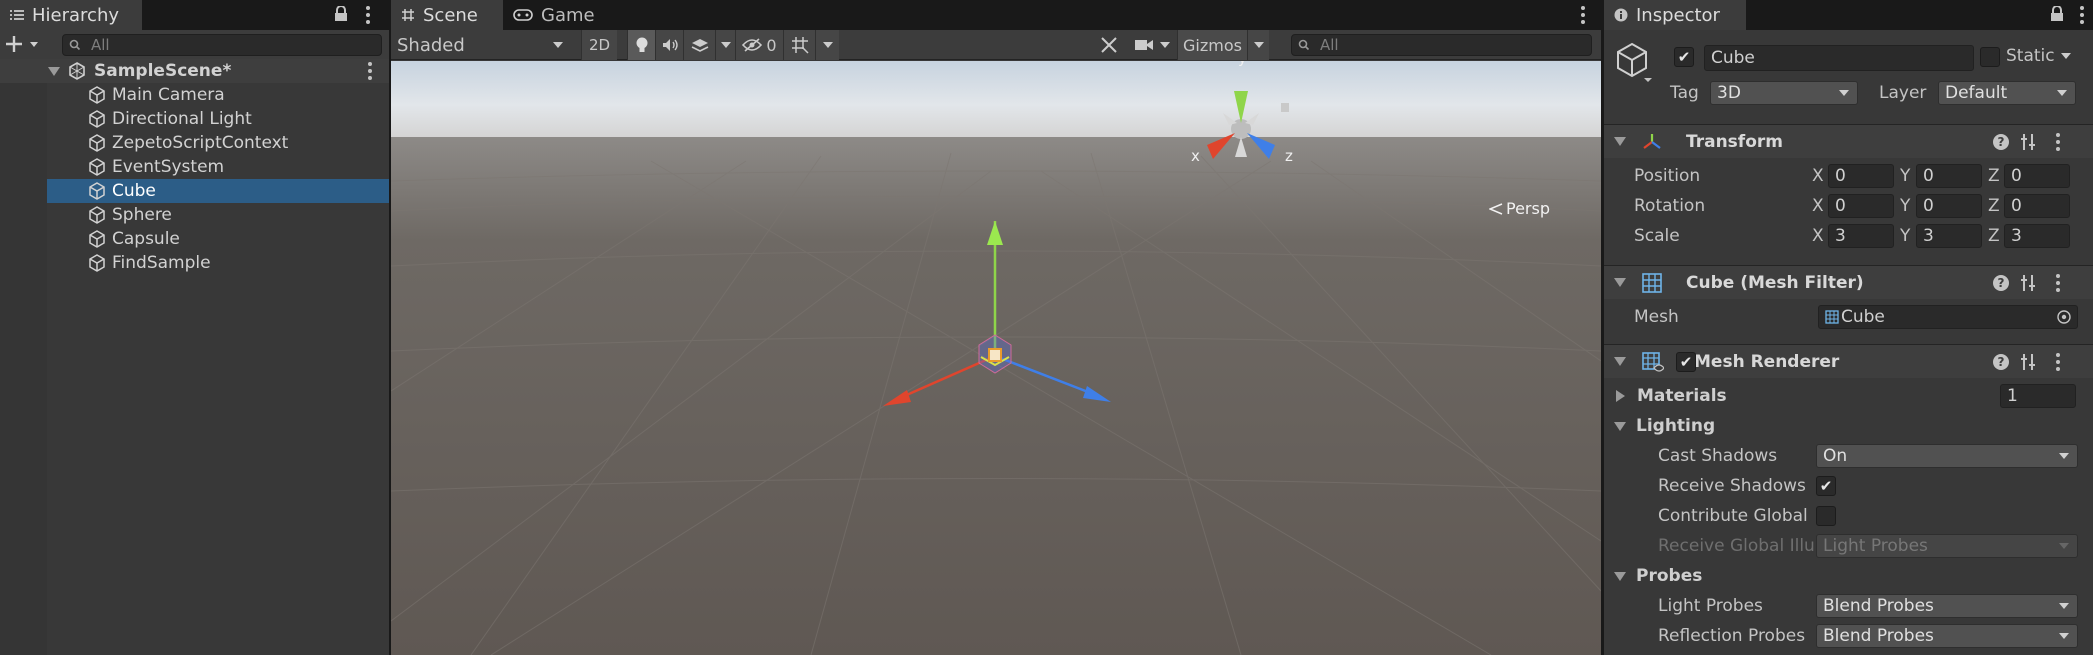  I want to click on grid-dropdown-button, so click(827, 45).